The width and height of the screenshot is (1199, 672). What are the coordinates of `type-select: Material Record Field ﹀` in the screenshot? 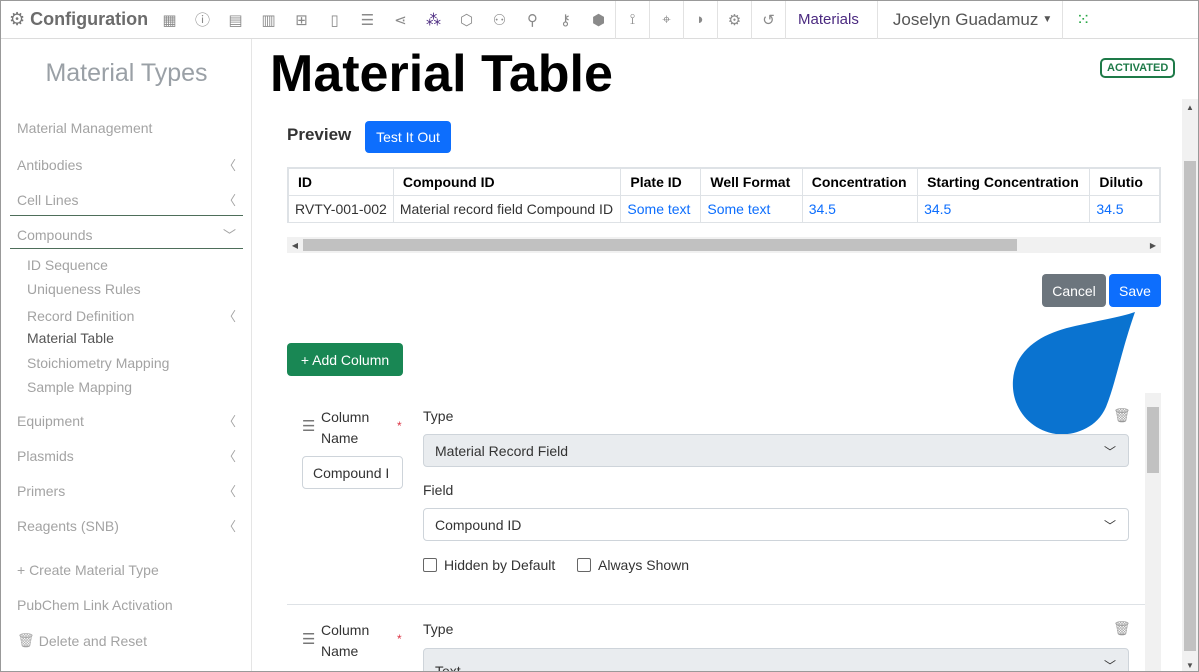 It's located at (776, 450).